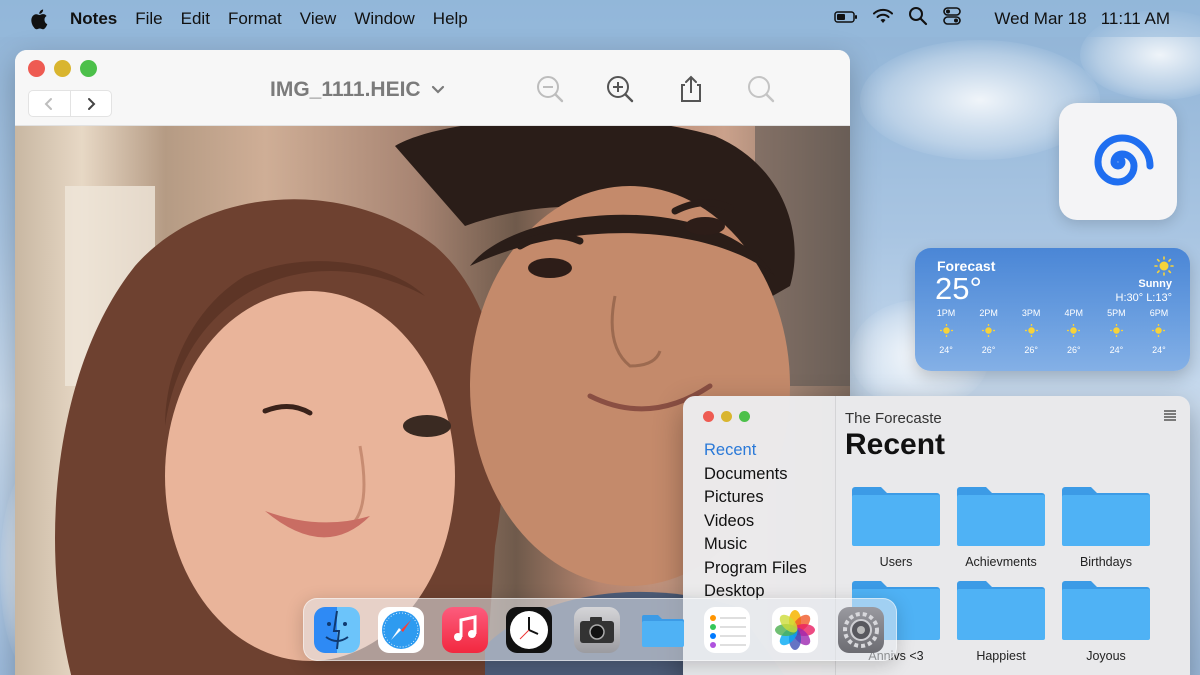 The height and width of the screenshot is (675, 1200). Describe the element at coordinates (896, 562) in the screenshot. I see `folder-label: Users` at that location.